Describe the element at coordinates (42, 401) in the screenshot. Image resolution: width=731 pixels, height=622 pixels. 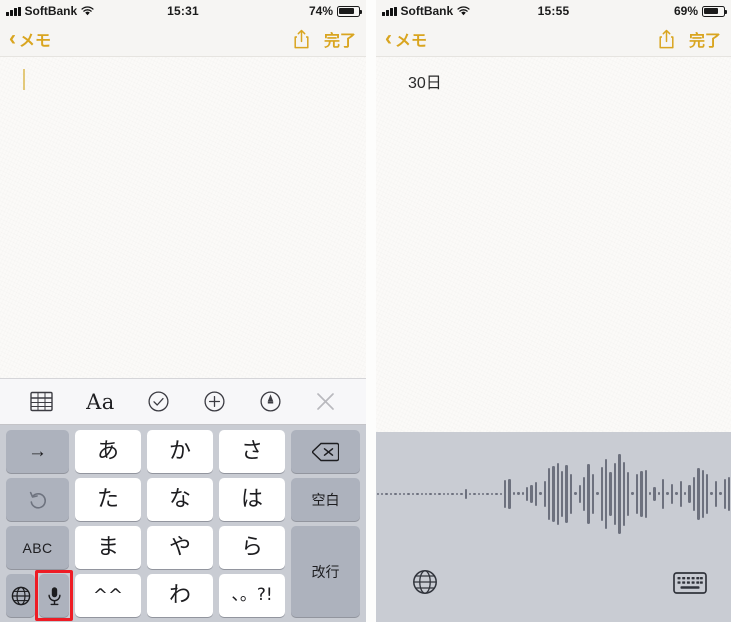
I see `table-icon` at that location.